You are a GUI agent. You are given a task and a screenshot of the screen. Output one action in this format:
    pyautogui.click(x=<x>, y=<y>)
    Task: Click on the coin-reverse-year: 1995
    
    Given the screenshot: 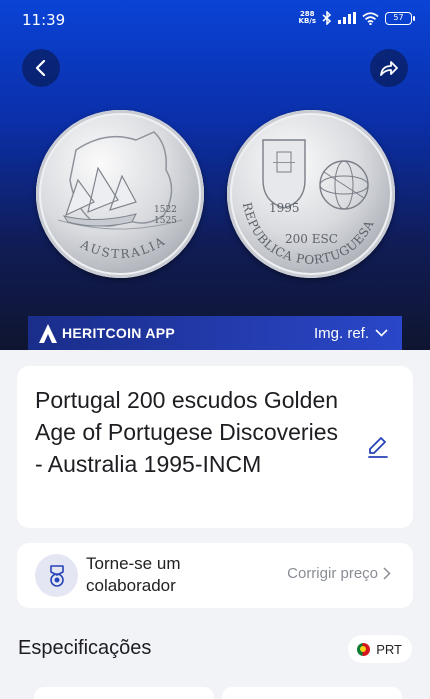 What is the action you would take?
    pyautogui.click(x=284, y=208)
    